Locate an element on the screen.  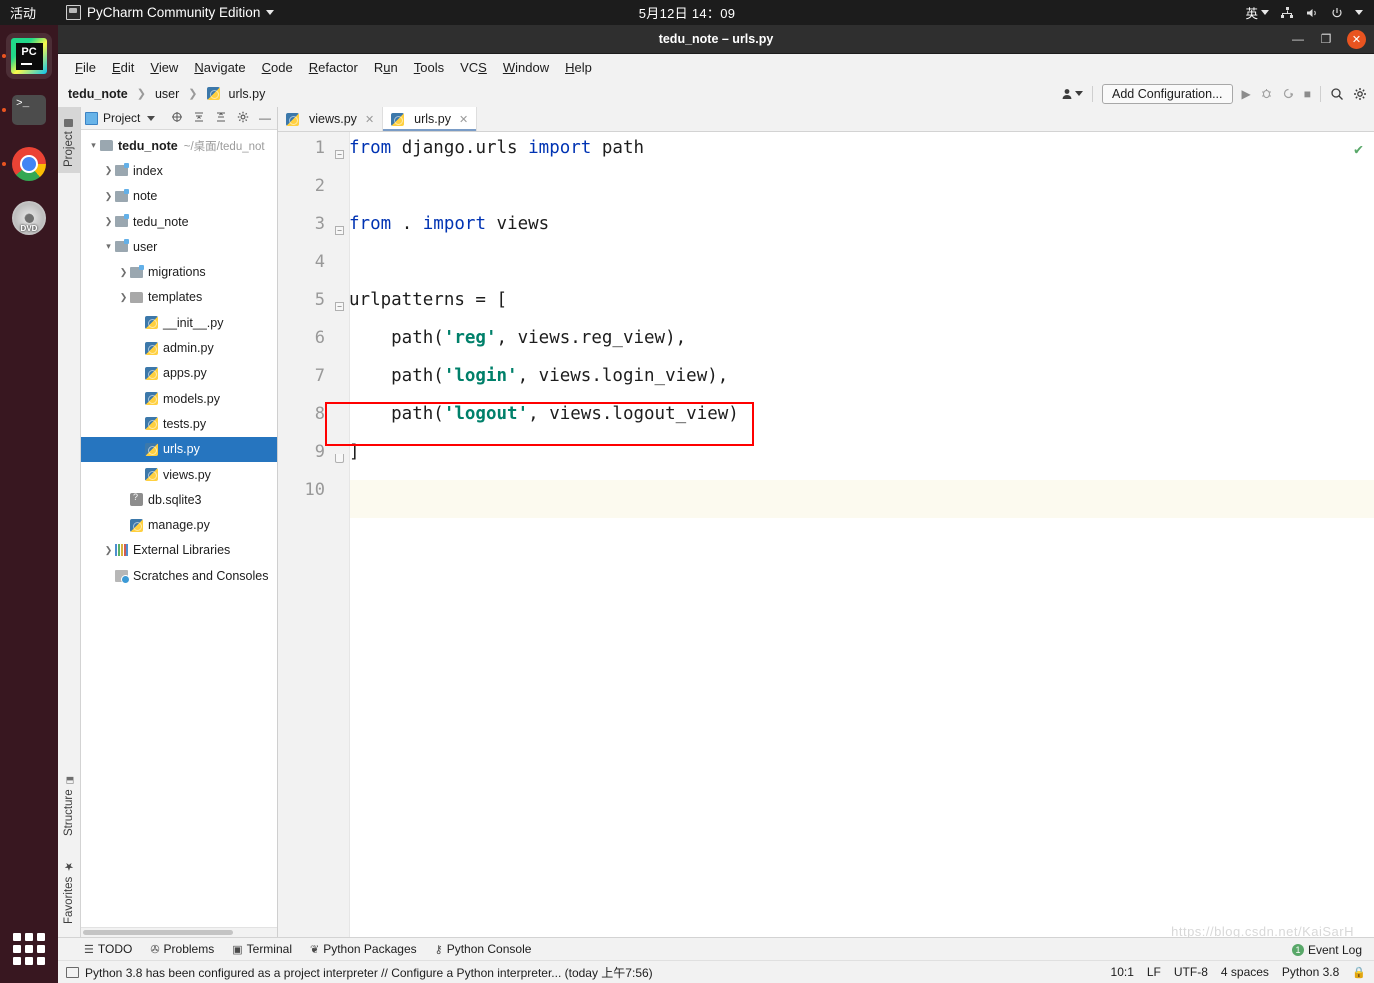
line-separator: LF is located at coordinates (1154, 972).